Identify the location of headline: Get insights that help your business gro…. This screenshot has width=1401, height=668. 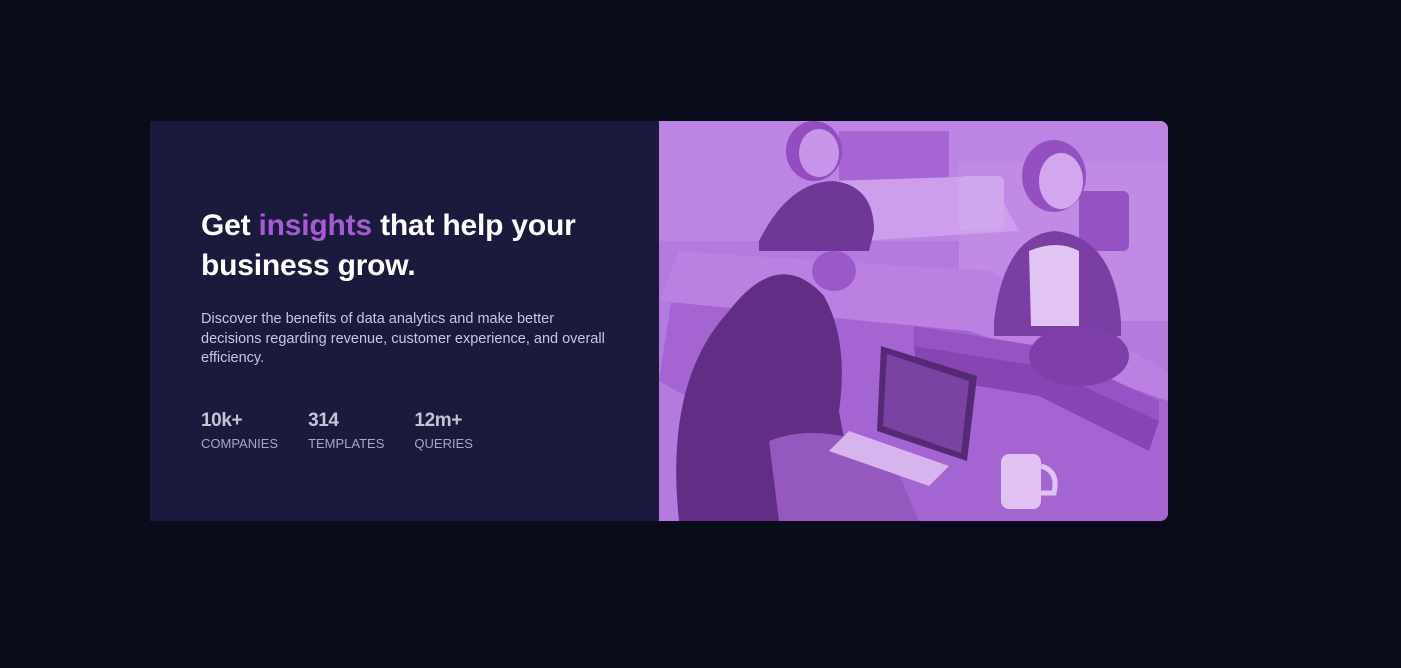
(405, 246).